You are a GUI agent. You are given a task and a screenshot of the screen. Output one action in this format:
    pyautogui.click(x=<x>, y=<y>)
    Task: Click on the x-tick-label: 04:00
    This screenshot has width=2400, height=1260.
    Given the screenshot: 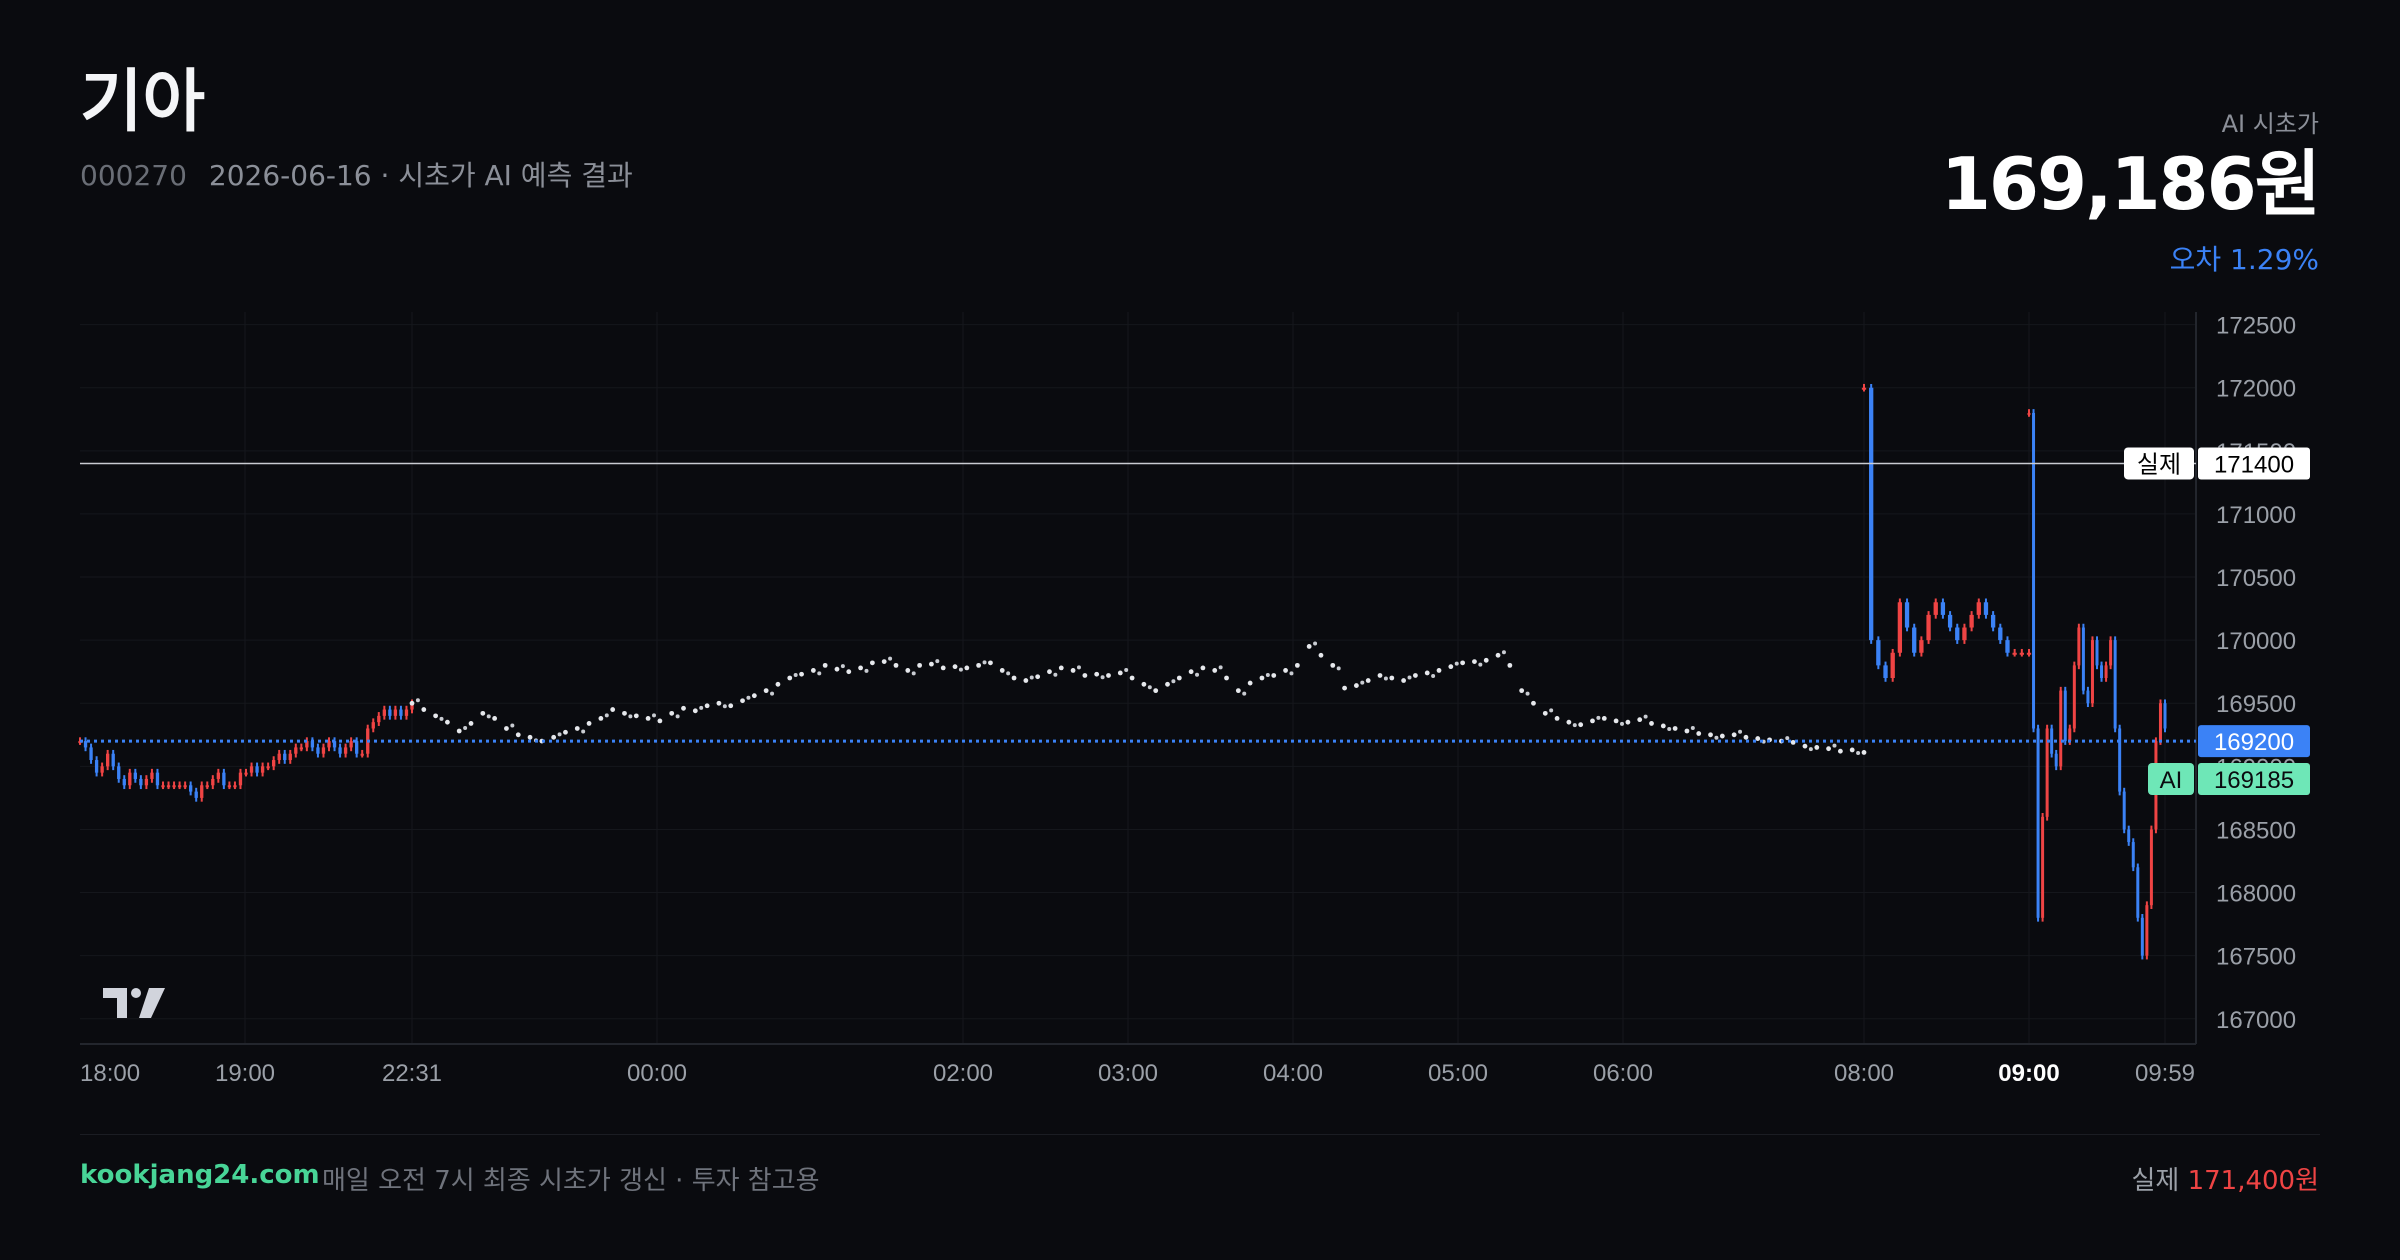 What is the action you would take?
    pyautogui.click(x=1293, y=1073)
    